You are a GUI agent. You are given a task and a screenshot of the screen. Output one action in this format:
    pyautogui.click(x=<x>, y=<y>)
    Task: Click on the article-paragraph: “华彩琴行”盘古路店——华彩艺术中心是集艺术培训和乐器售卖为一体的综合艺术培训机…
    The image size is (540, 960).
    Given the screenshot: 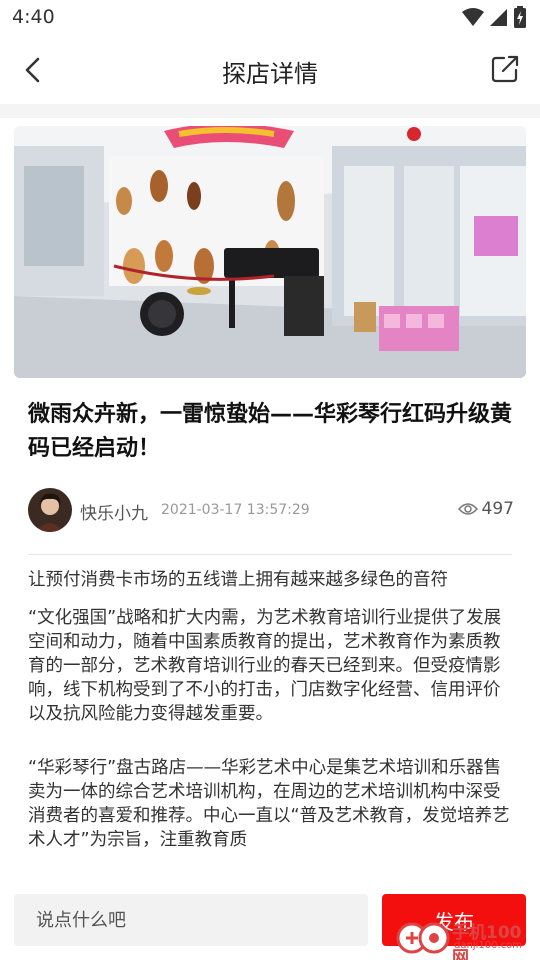 What is the action you would take?
    pyautogui.click(x=269, y=804)
    